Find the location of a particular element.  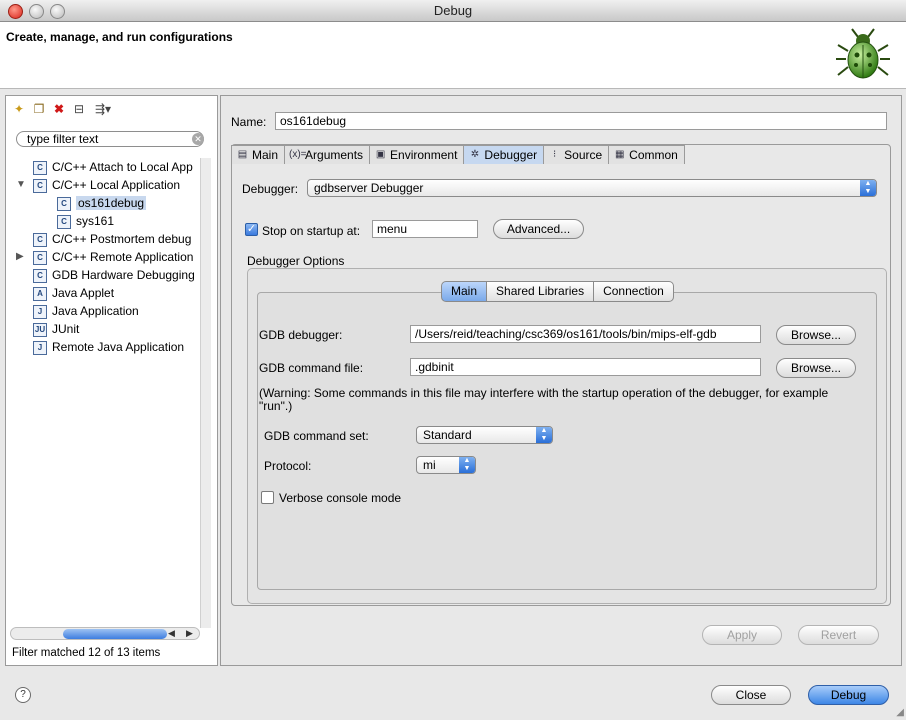

stop-on-startup-input: menu is located at coordinates (425, 229).